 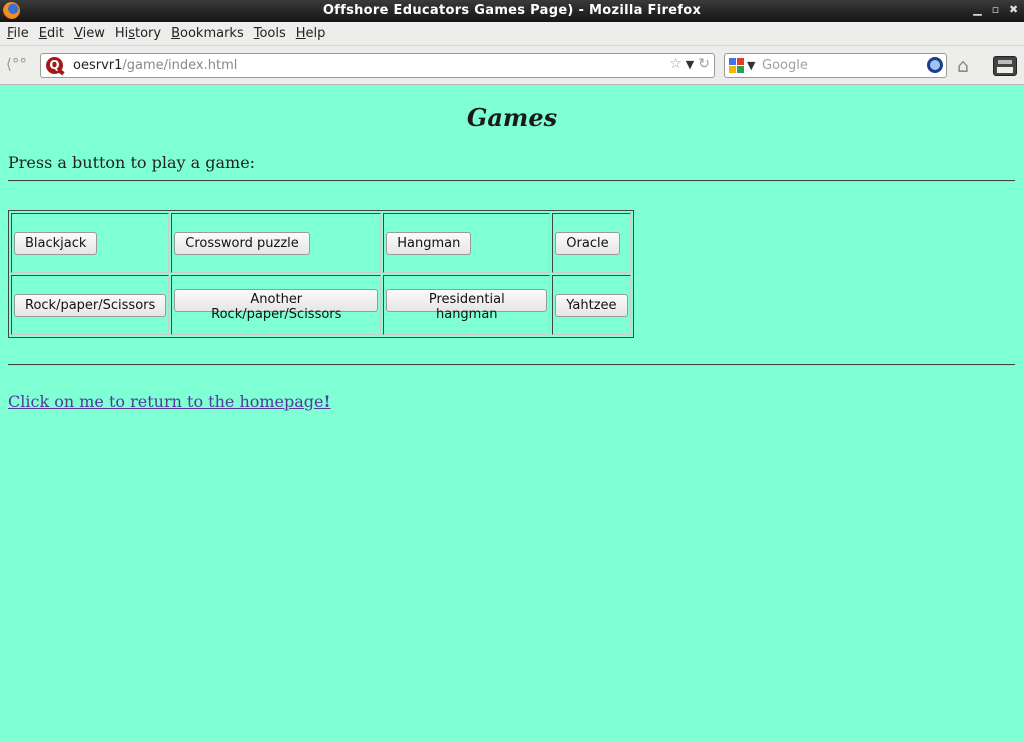 What do you see at coordinates (180, 65) in the screenshot?
I see `url-path: /game/index.html` at bounding box center [180, 65].